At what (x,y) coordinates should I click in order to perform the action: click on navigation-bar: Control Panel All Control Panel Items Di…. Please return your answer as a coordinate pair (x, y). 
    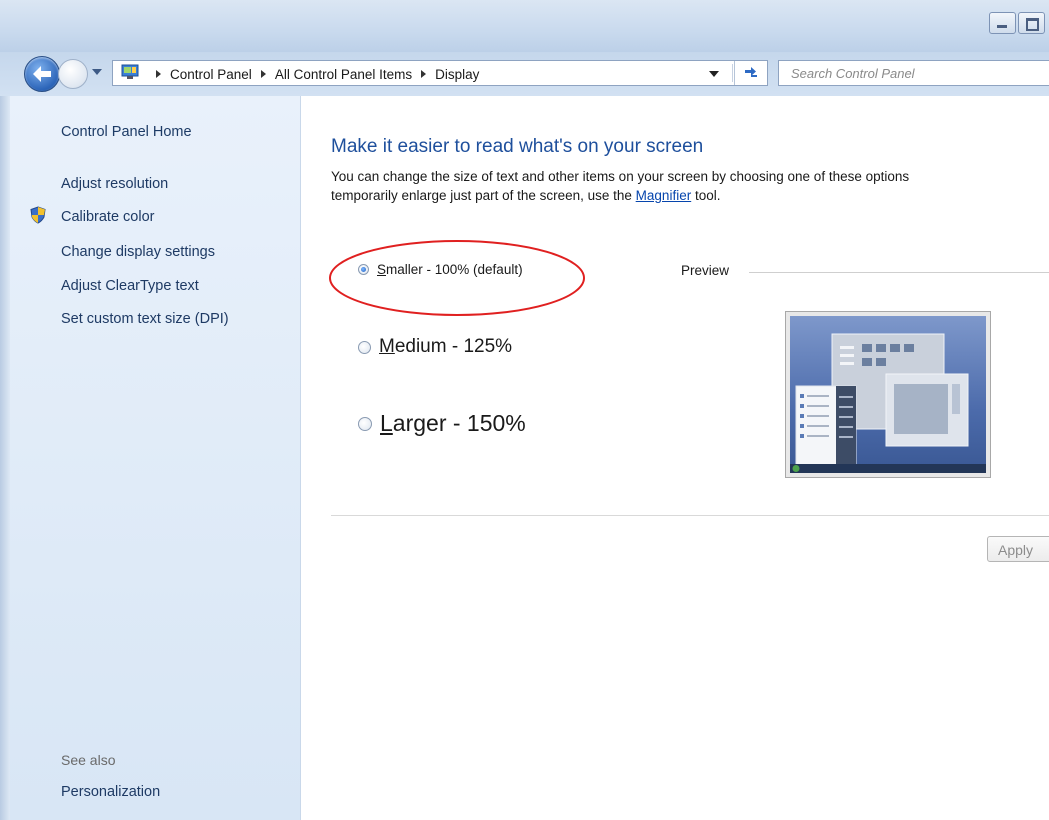
    Looking at the image, I should click on (524, 74).